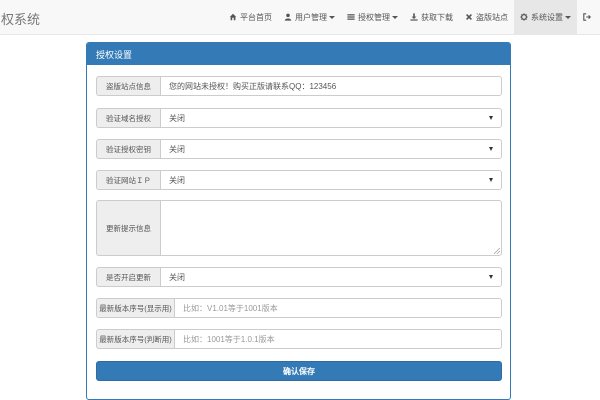  Describe the element at coordinates (128, 228) in the screenshot. I see `update-notice-label: 更新提示信息` at that location.